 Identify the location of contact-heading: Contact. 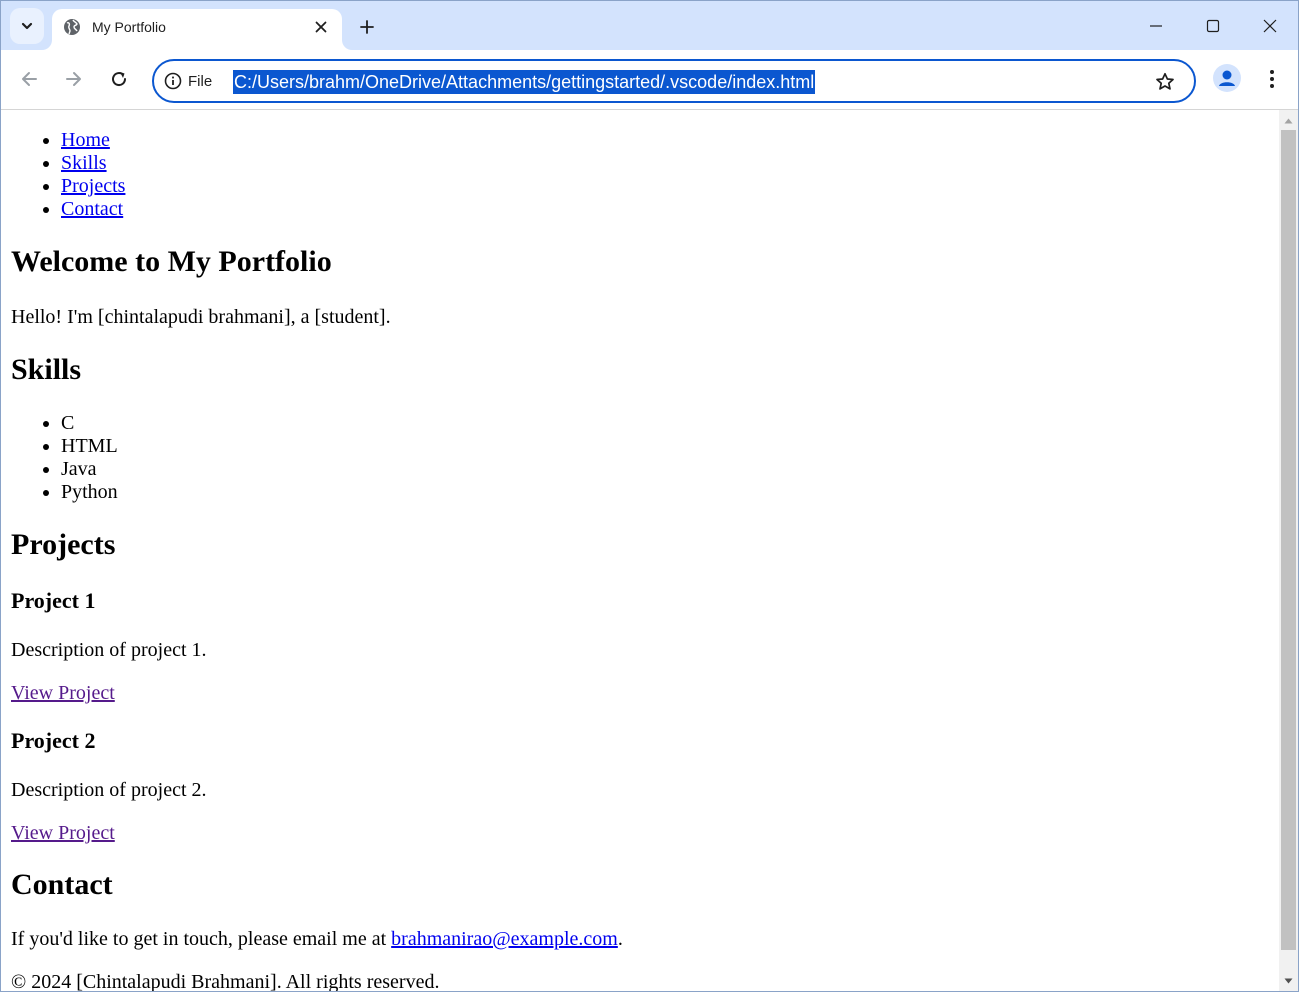
(62, 884).